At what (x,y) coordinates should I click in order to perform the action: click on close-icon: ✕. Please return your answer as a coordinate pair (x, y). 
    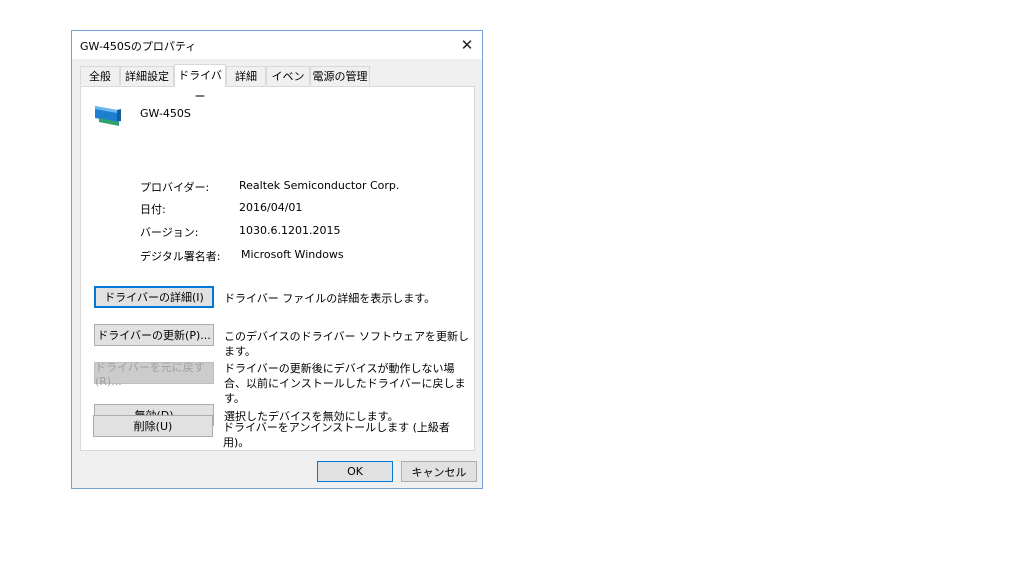
    Looking at the image, I should click on (467, 45).